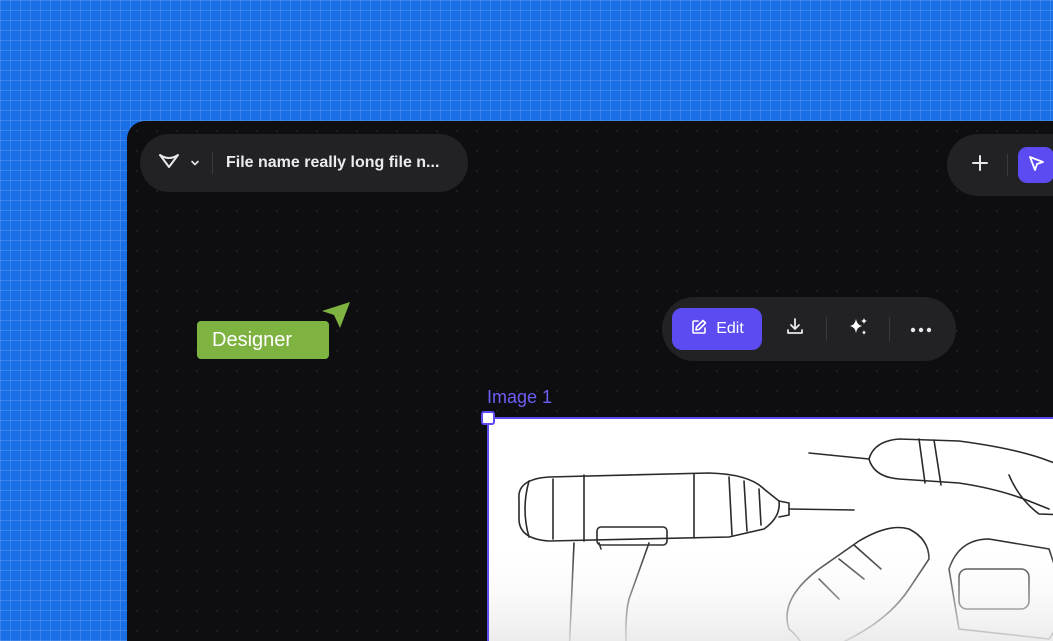  What do you see at coordinates (730, 328) in the screenshot?
I see `edit-label: Edit` at bounding box center [730, 328].